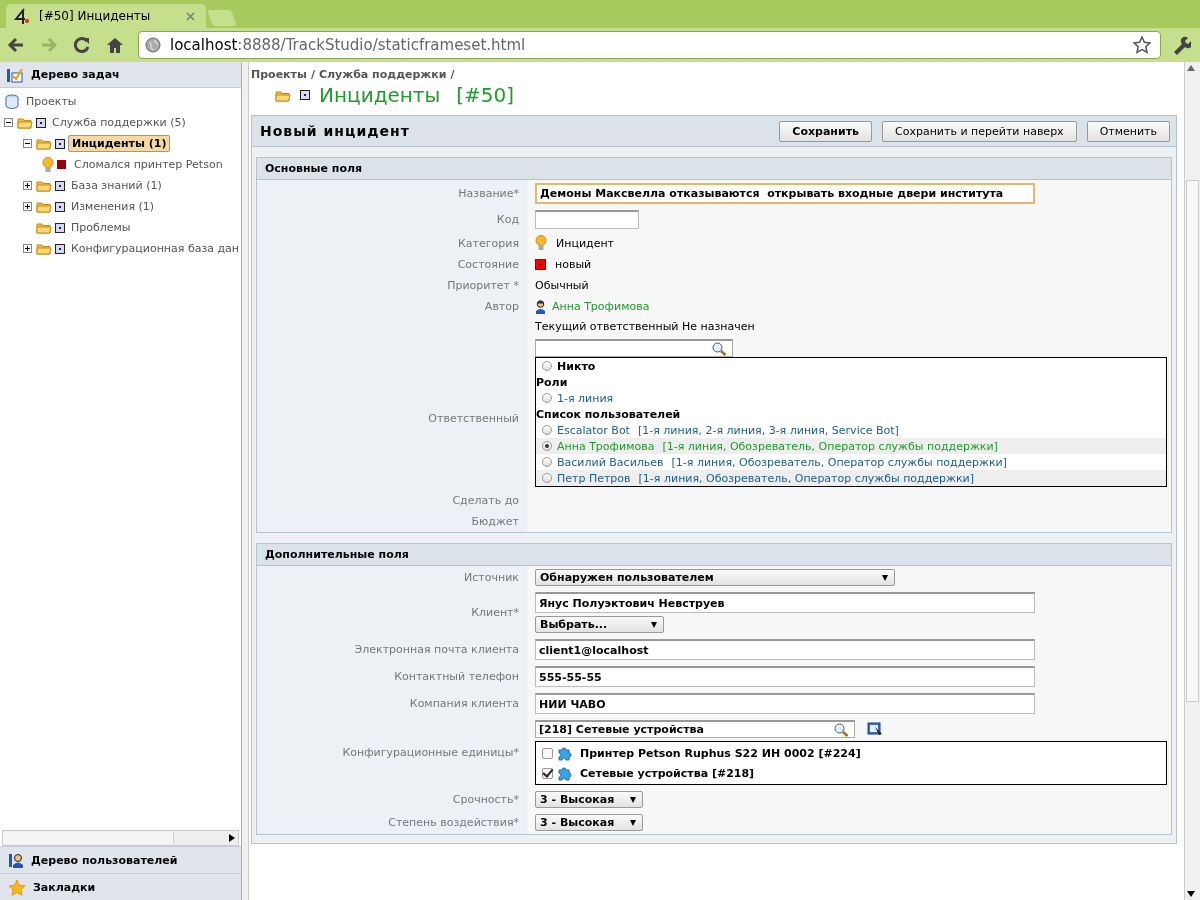  Describe the element at coordinates (232, 838) in the screenshot. I see `scroll-right-icon` at that location.